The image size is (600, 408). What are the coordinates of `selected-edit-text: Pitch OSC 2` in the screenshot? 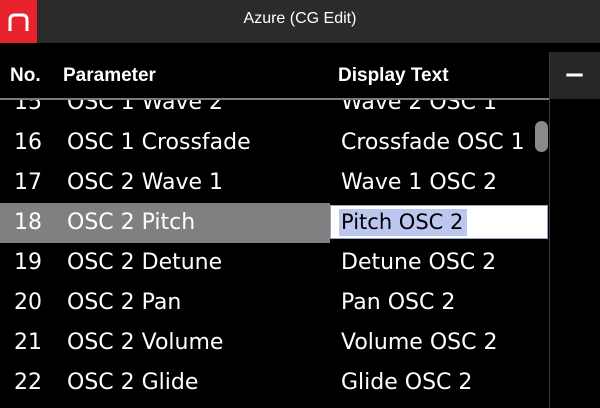 It's located at (403, 222).